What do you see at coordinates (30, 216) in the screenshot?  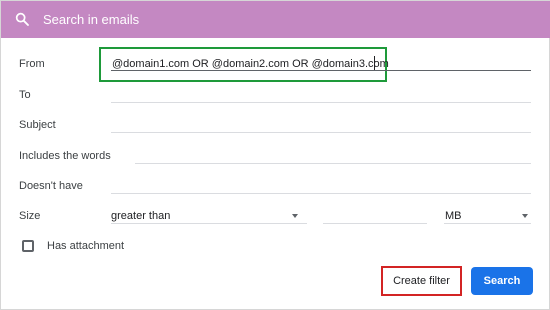 I see `size-label: Size` at bounding box center [30, 216].